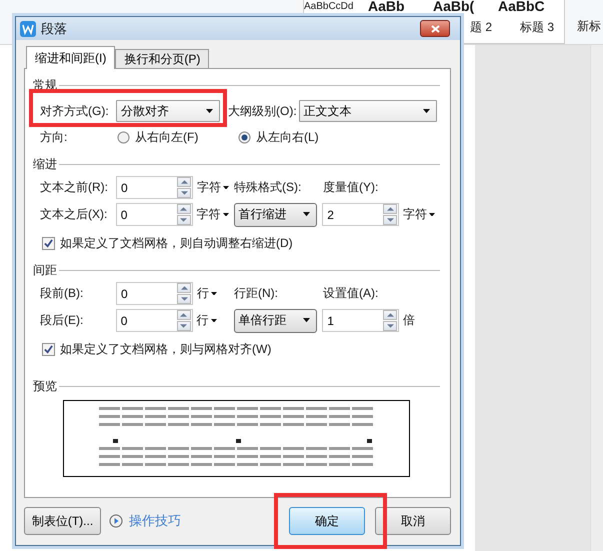 This screenshot has height=551, width=603. What do you see at coordinates (54, 137) in the screenshot?
I see `field-label: 方向:` at bounding box center [54, 137].